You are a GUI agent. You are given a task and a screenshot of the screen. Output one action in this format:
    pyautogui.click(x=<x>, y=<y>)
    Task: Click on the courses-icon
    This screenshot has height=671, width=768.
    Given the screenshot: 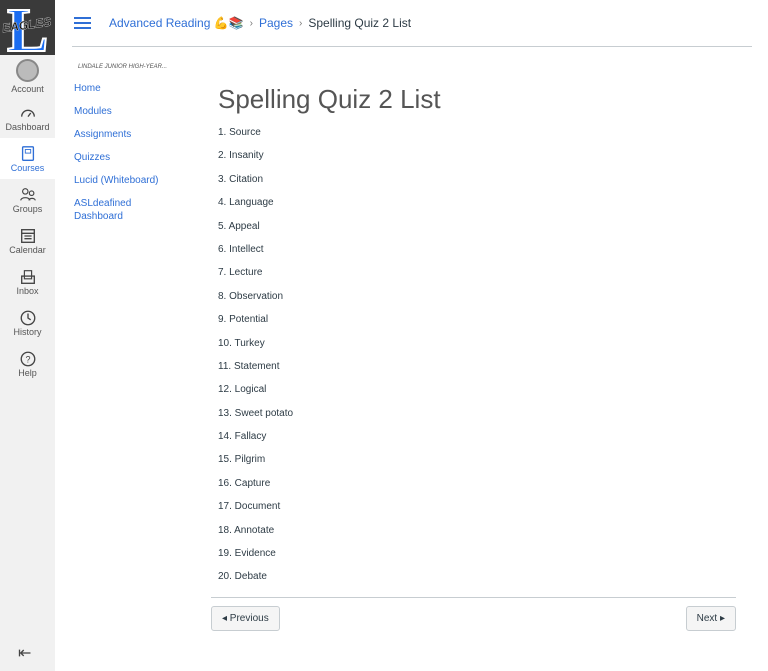 What is the action you would take?
    pyautogui.click(x=27, y=153)
    